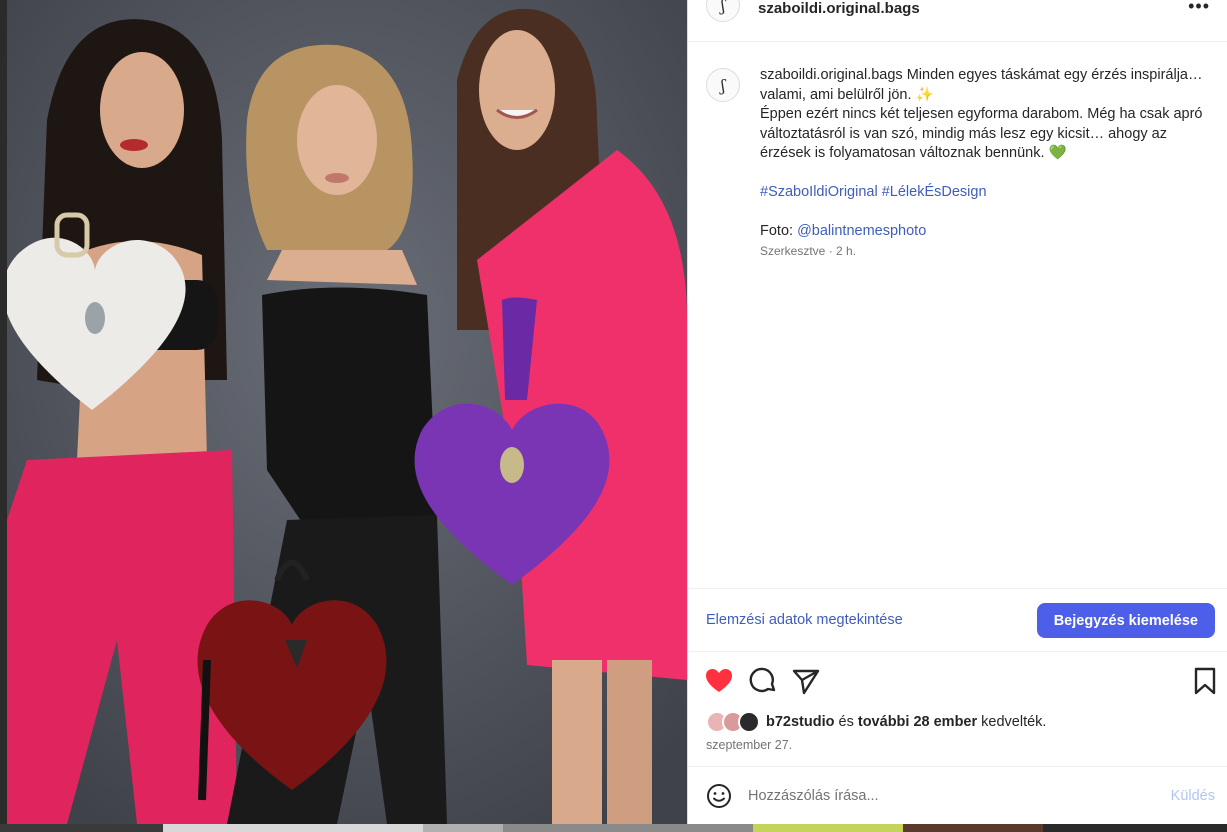  I want to click on photo-credit-link: @balintnemesphoto, so click(861, 231).